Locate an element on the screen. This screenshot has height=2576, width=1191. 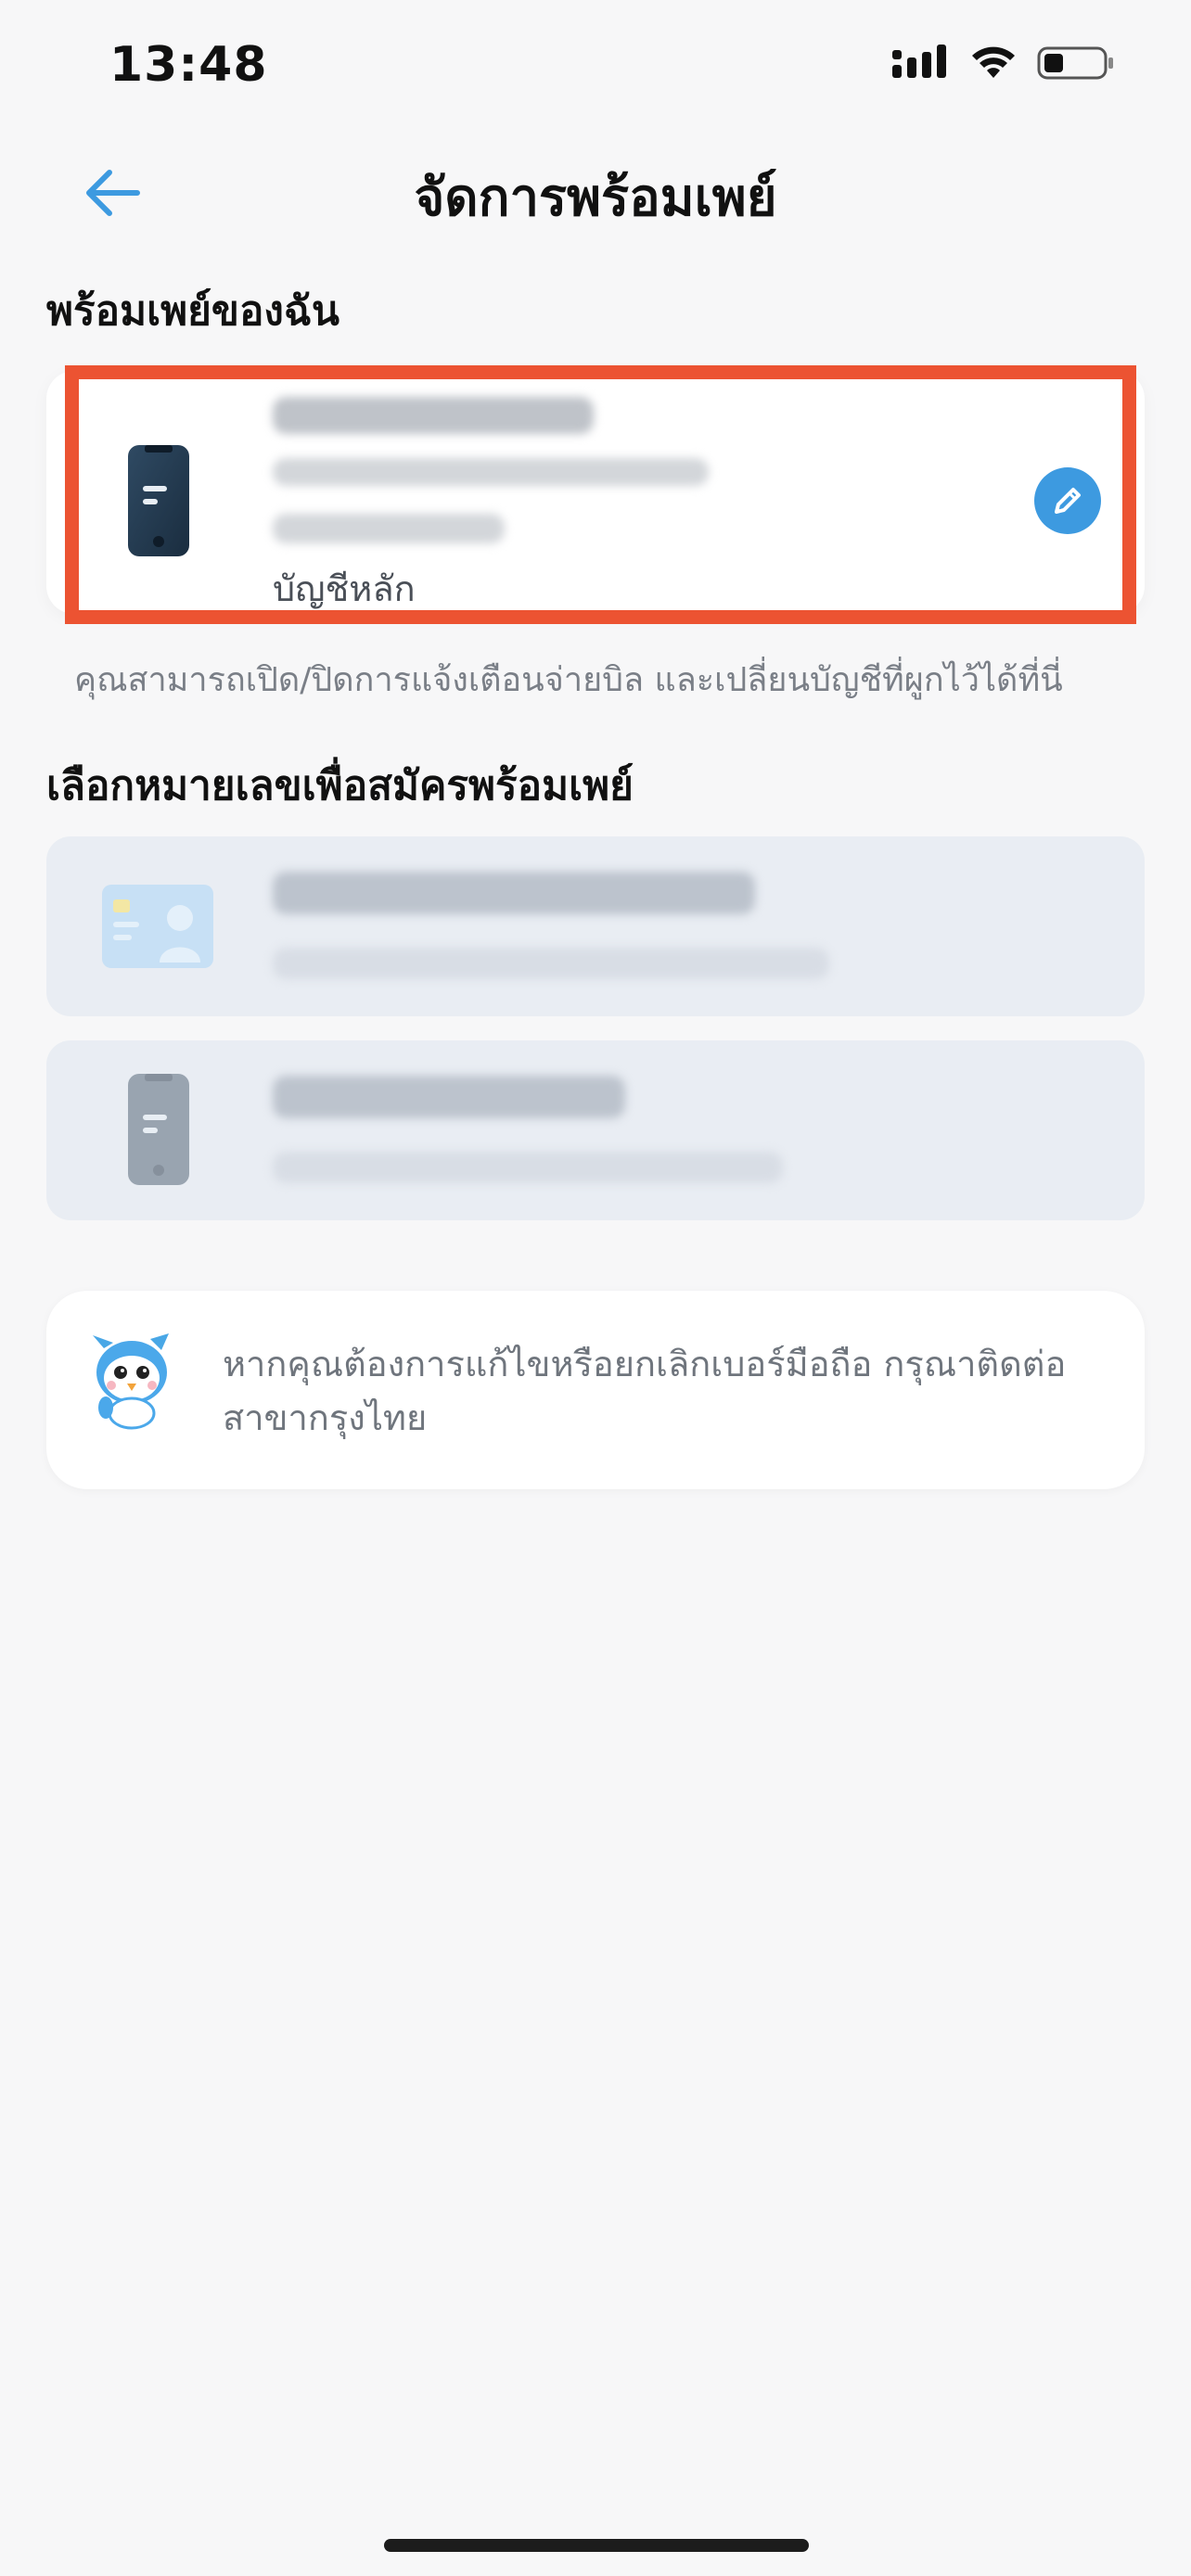
id-card-icon is located at coordinates (157, 927).